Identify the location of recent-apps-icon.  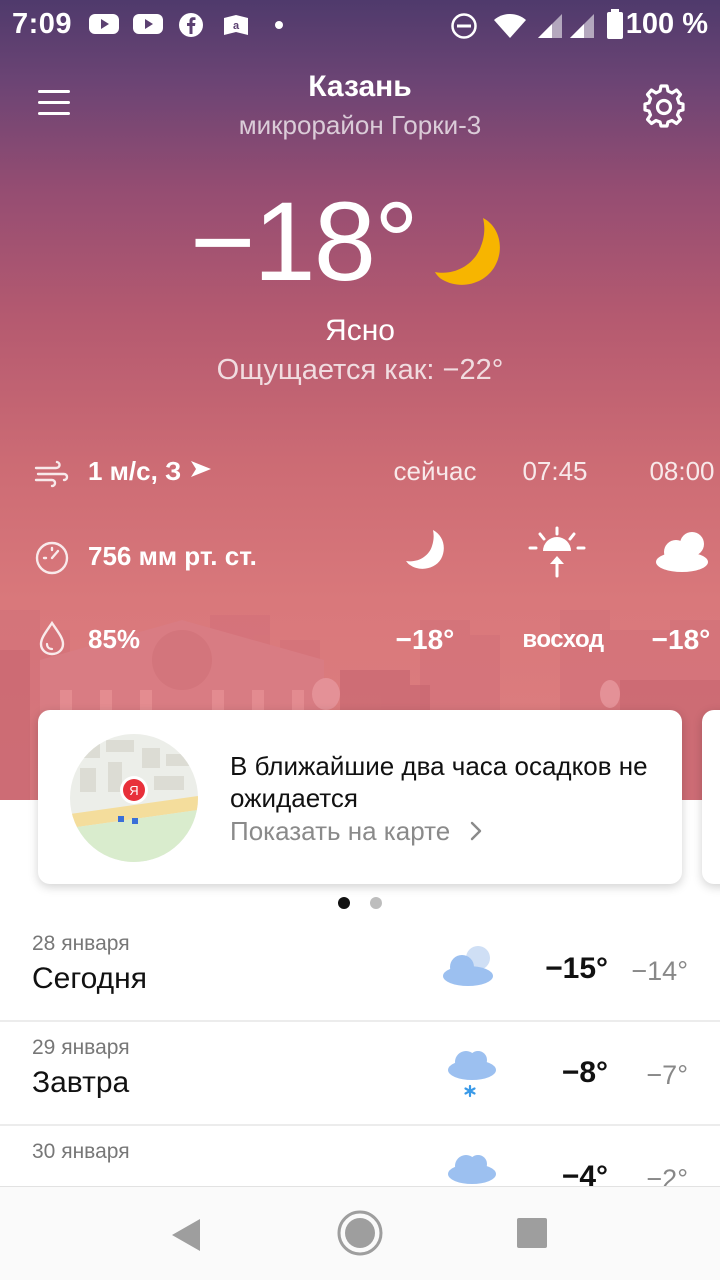
(532, 1233).